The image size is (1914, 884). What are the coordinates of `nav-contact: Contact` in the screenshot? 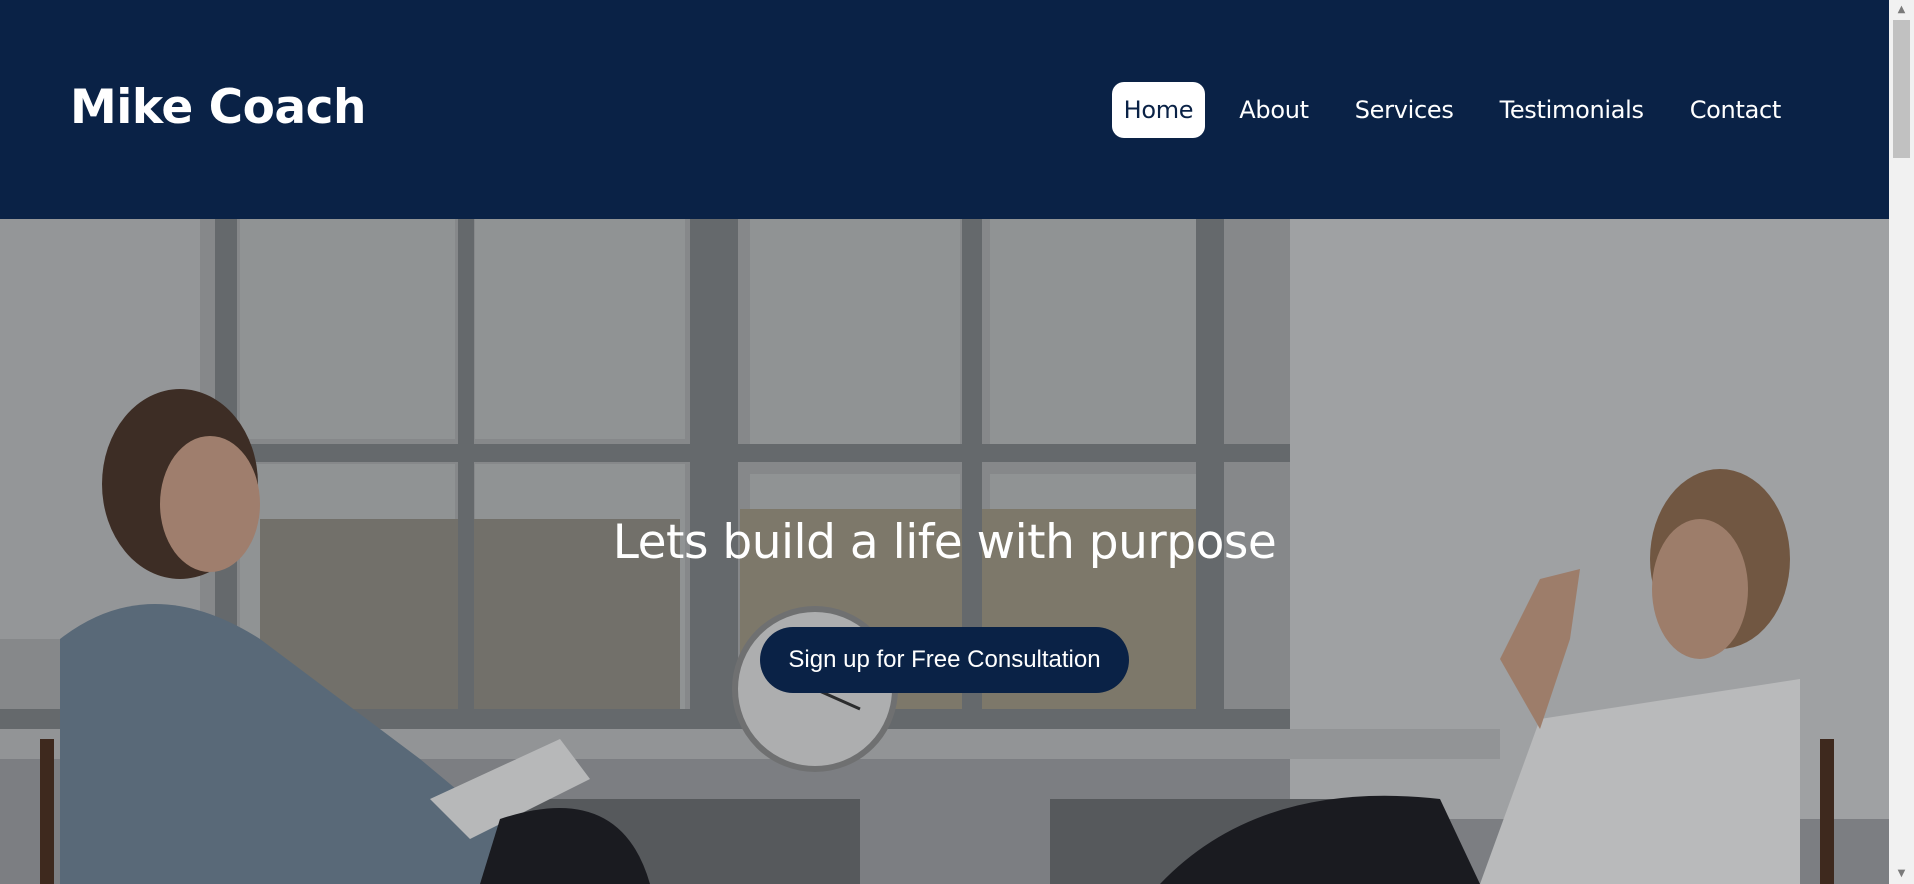 It's located at (1735, 110).